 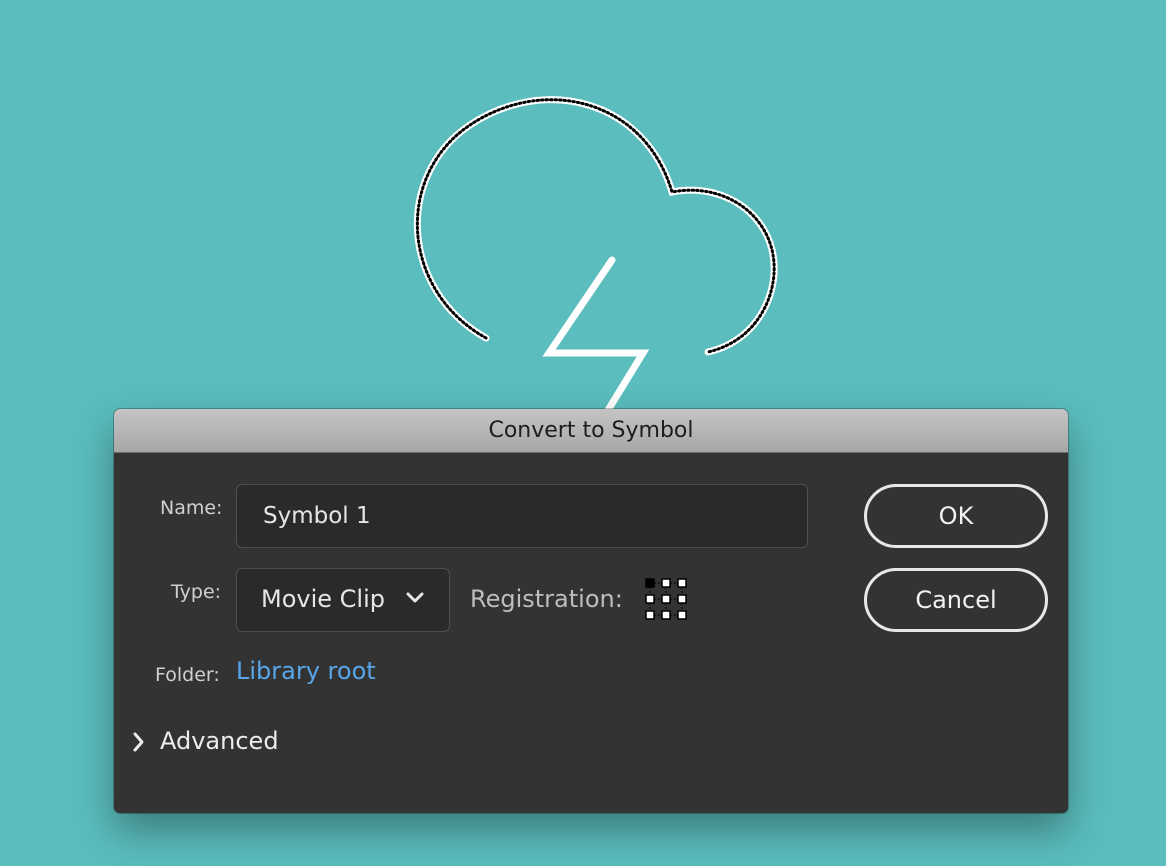 What do you see at coordinates (187, 675) in the screenshot?
I see `folder-label: Folder:` at bounding box center [187, 675].